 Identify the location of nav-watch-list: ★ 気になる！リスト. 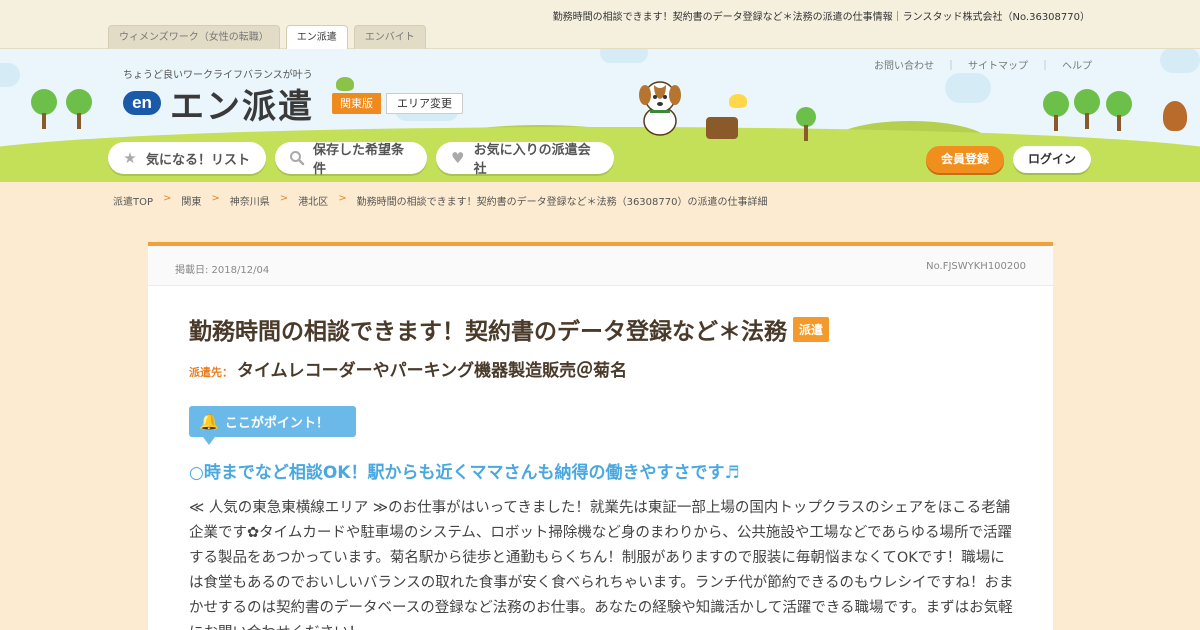
(187, 158).